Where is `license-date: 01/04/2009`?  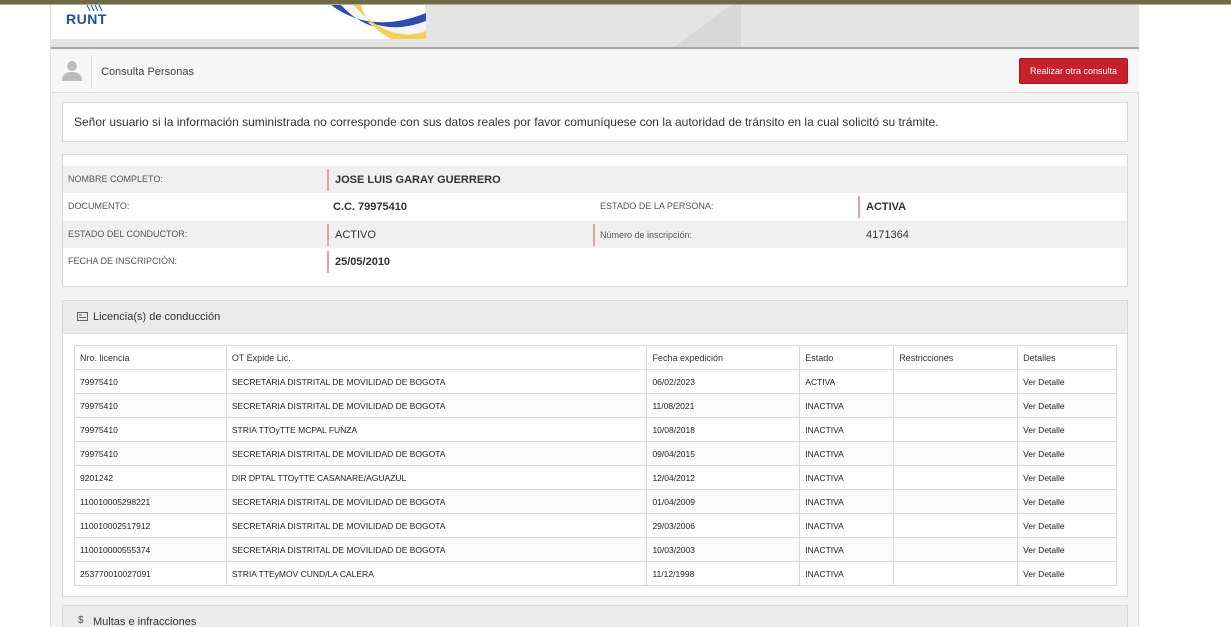 license-date: 01/04/2009 is located at coordinates (723, 501).